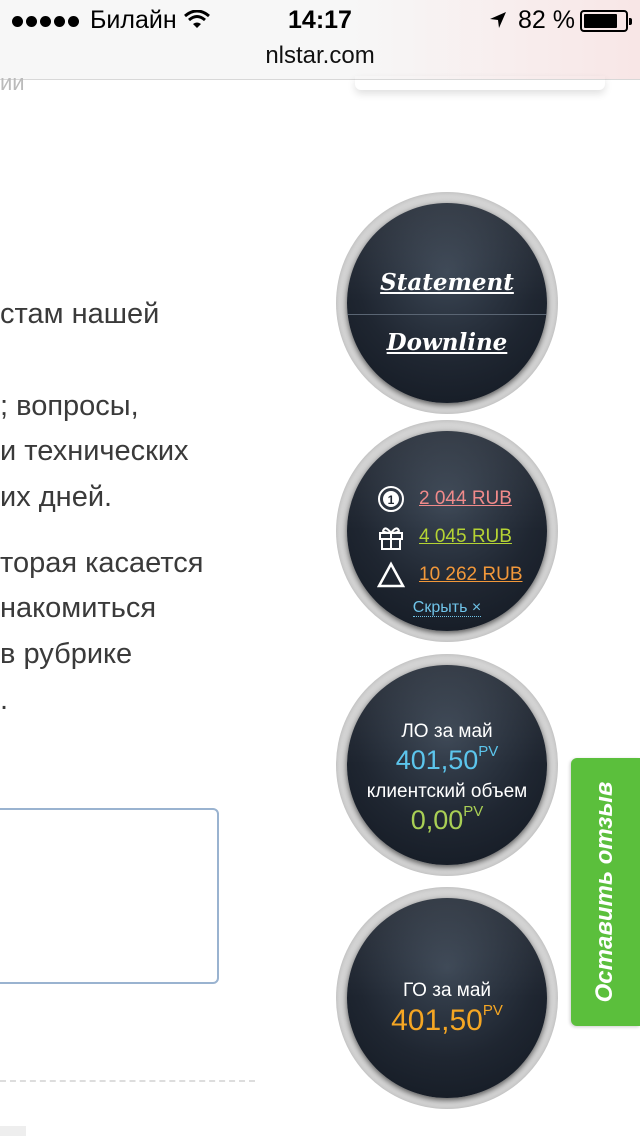 Image resolution: width=640 pixels, height=1136 pixels. I want to click on balance-row: 4 045 RUB, so click(444, 537).